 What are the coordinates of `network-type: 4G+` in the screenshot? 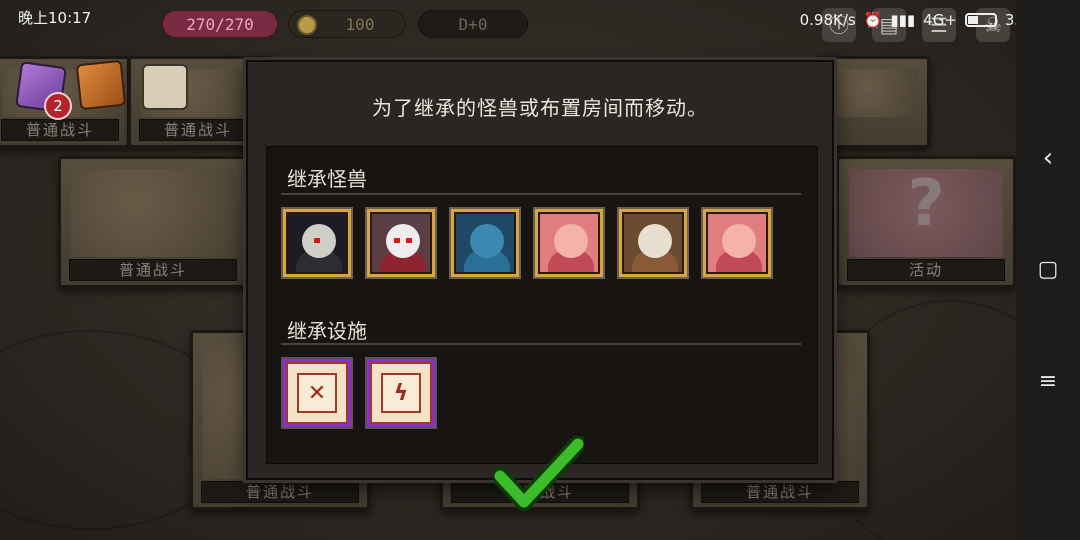 It's located at (940, 19).